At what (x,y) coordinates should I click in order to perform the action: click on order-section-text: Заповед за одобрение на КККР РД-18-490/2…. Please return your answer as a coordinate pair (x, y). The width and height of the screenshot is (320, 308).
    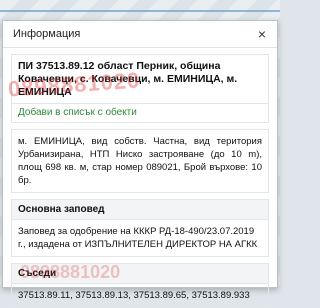
    Looking at the image, I should click on (140, 238).